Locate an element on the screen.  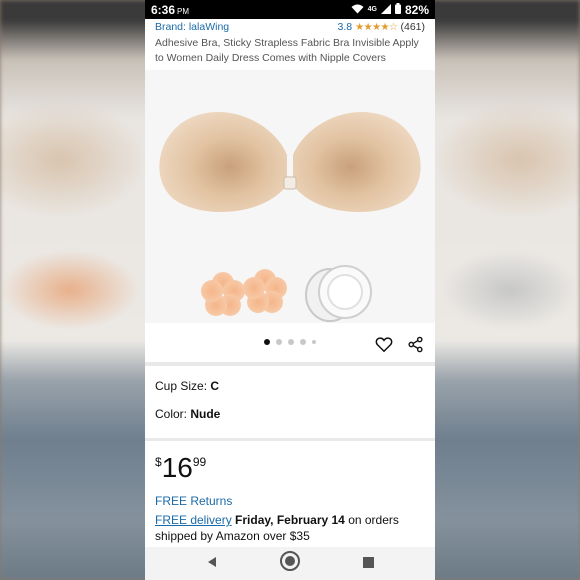
color-label: Color: is located at coordinates (171, 414).